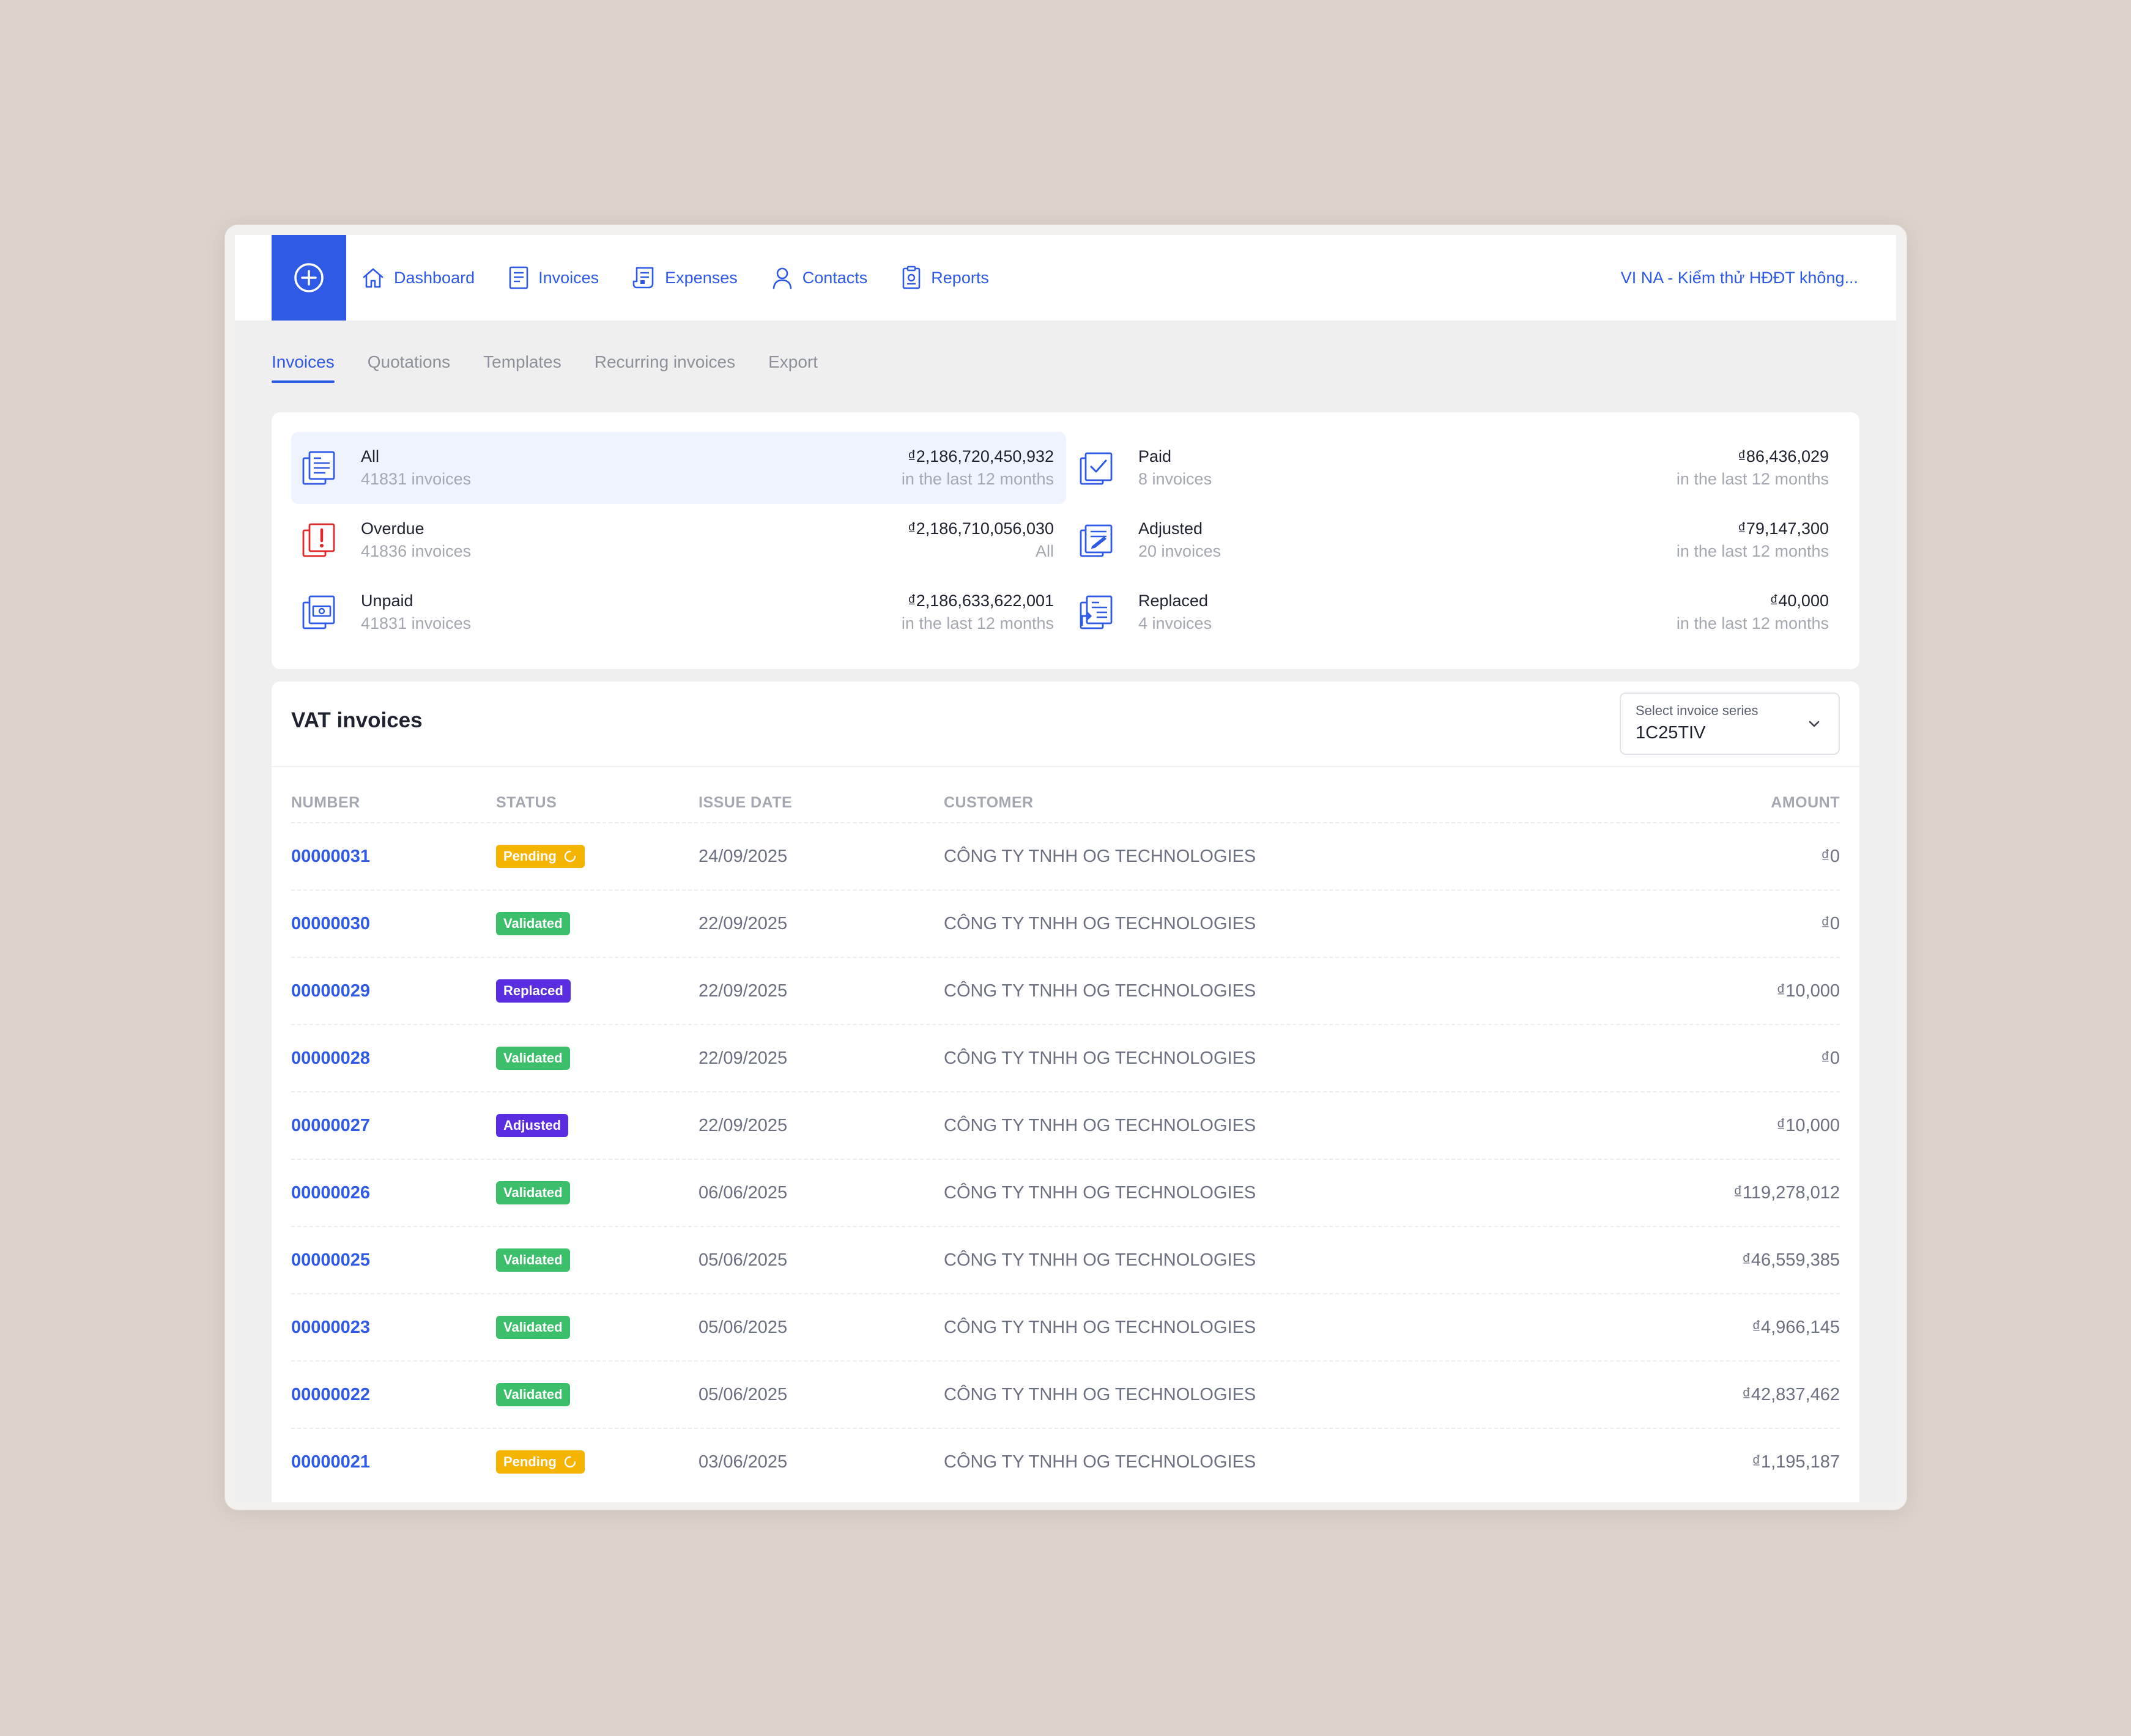  What do you see at coordinates (1730, 723) in the screenshot?
I see `invoice-series-select: Select invoice series 1C25TIV` at bounding box center [1730, 723].